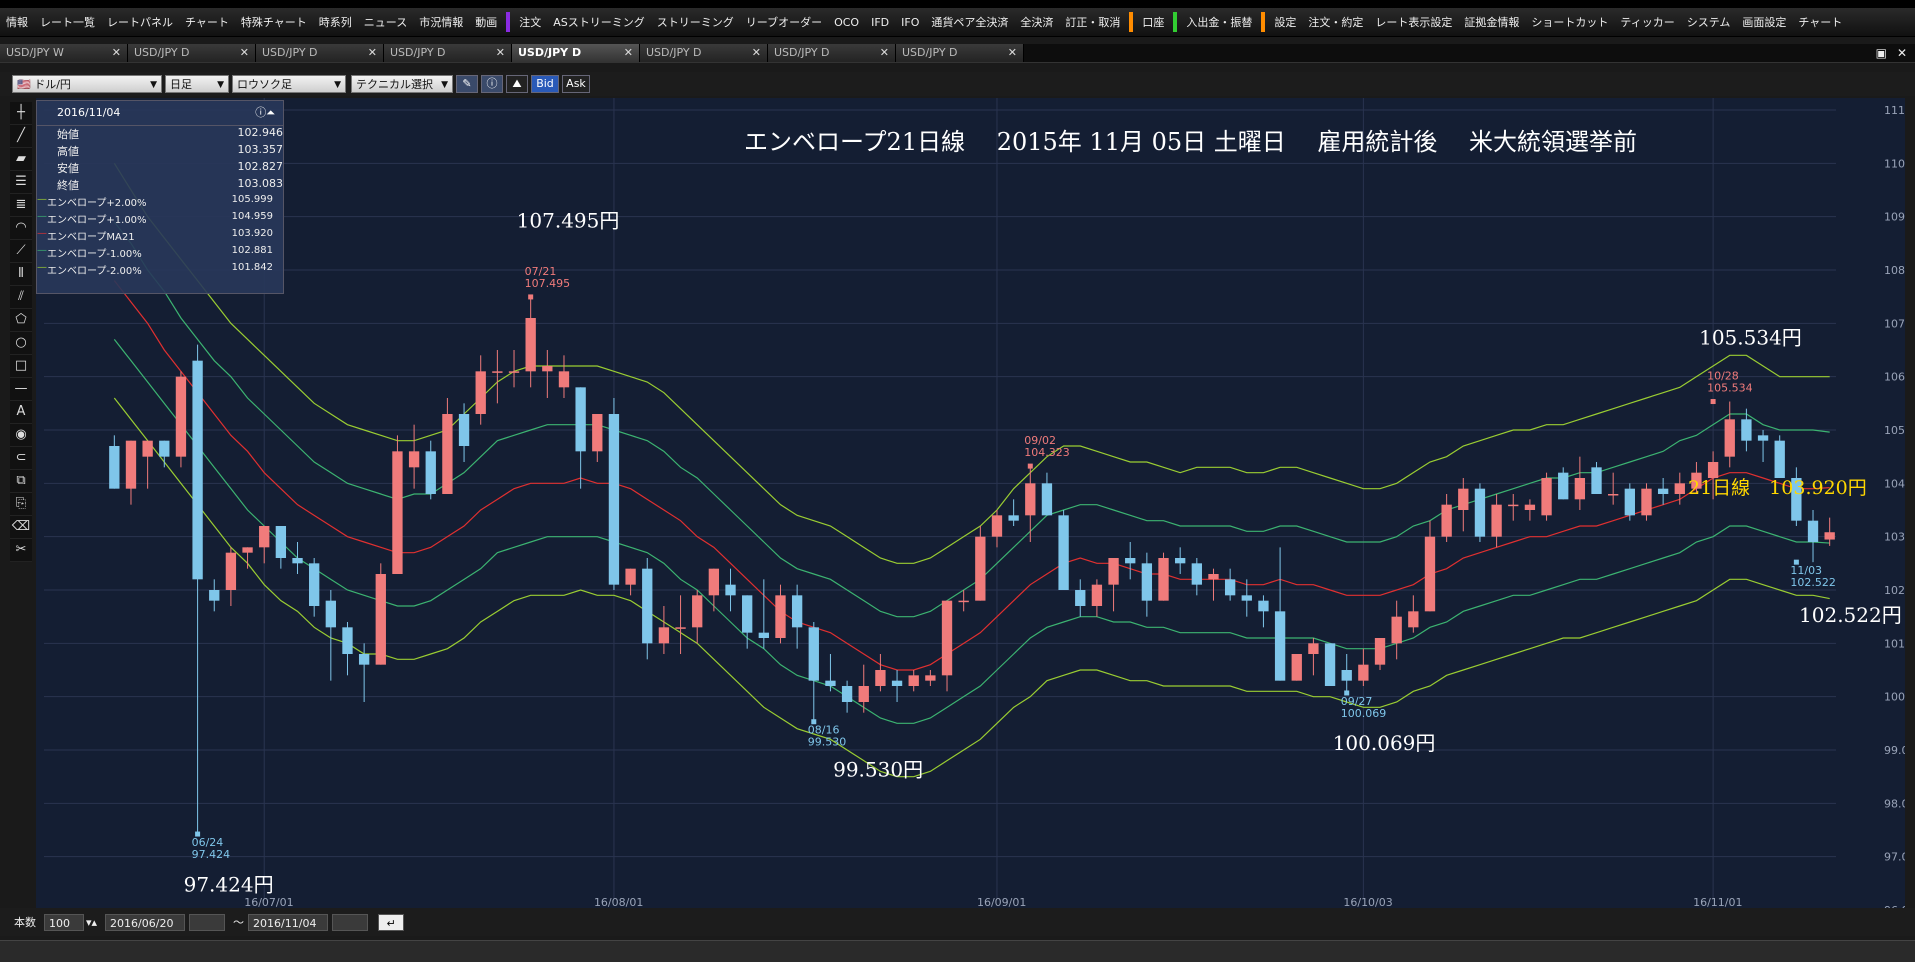 Image resolution: width=1915 pixels, height=962 pixels. I want to click on horizontal-lines-icon: ☰, so click(21, 182).